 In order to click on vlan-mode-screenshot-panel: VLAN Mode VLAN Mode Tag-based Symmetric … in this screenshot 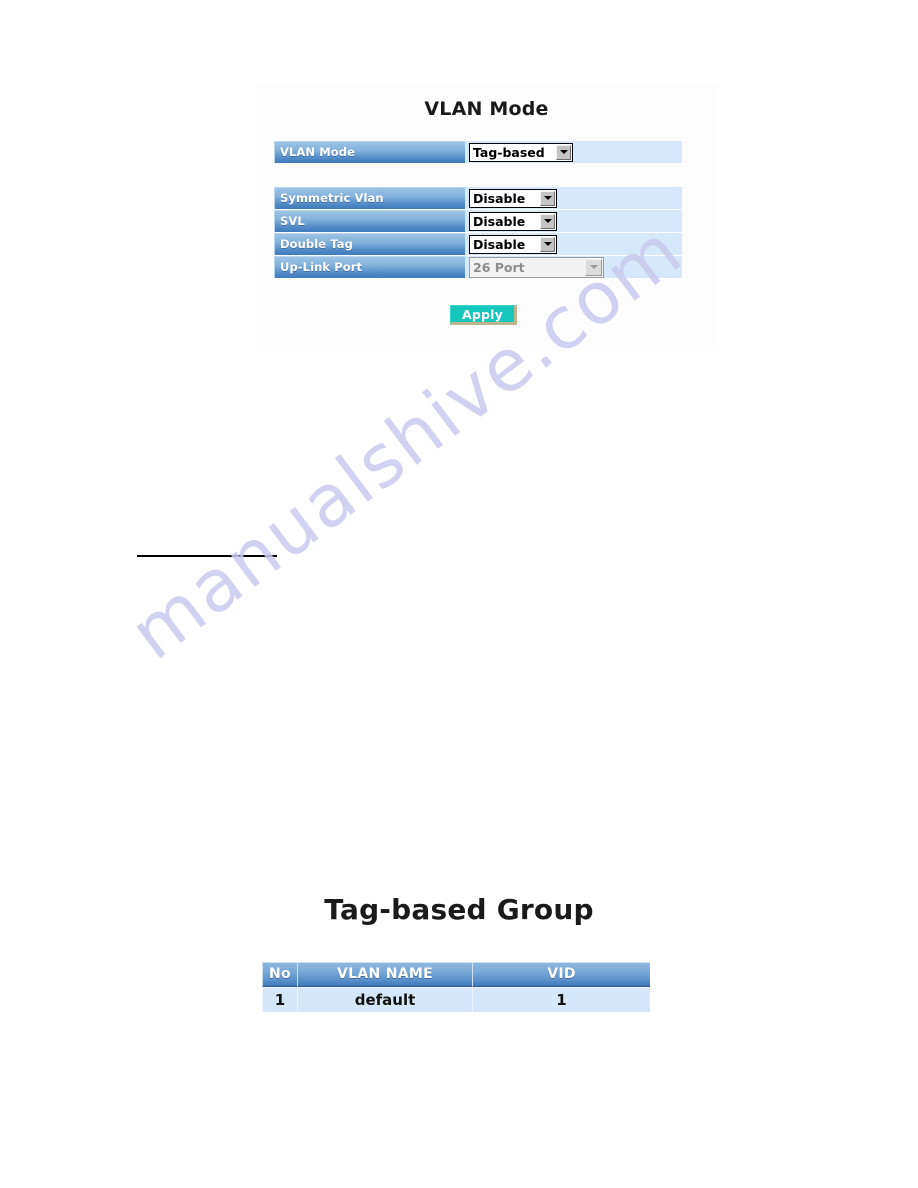, I will do `click(486, 217)`.